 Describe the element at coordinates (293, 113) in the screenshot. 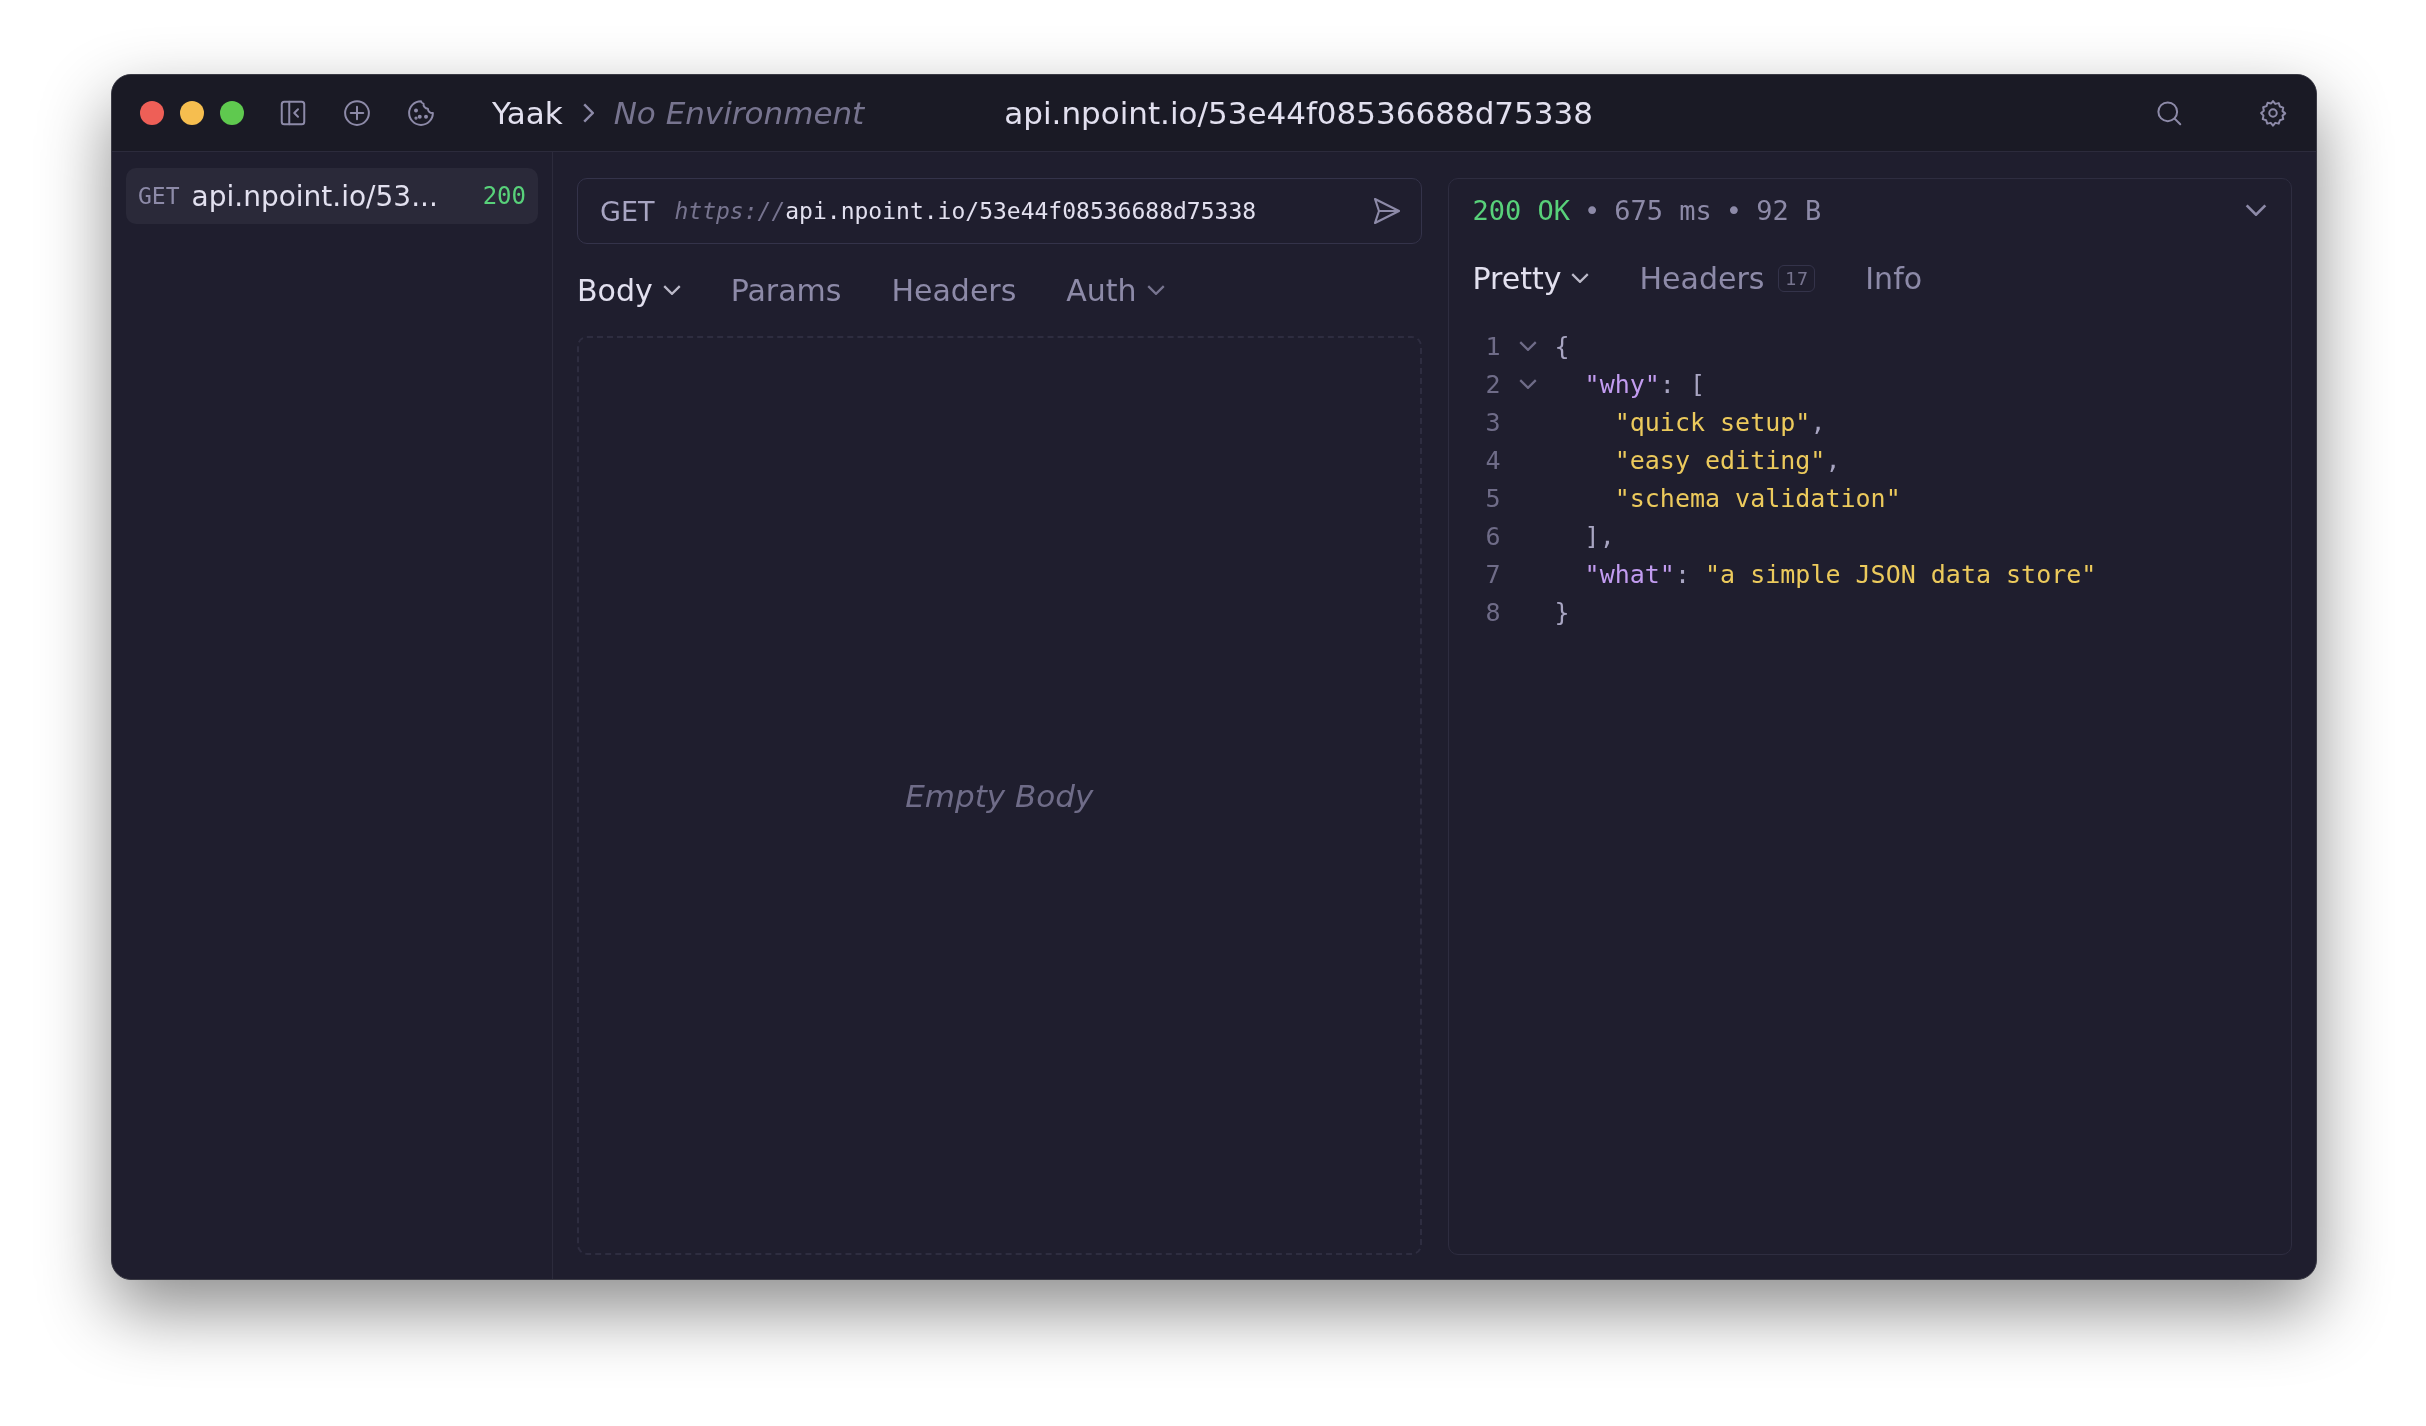

I see `sidebar-toggle-icon` at that location.